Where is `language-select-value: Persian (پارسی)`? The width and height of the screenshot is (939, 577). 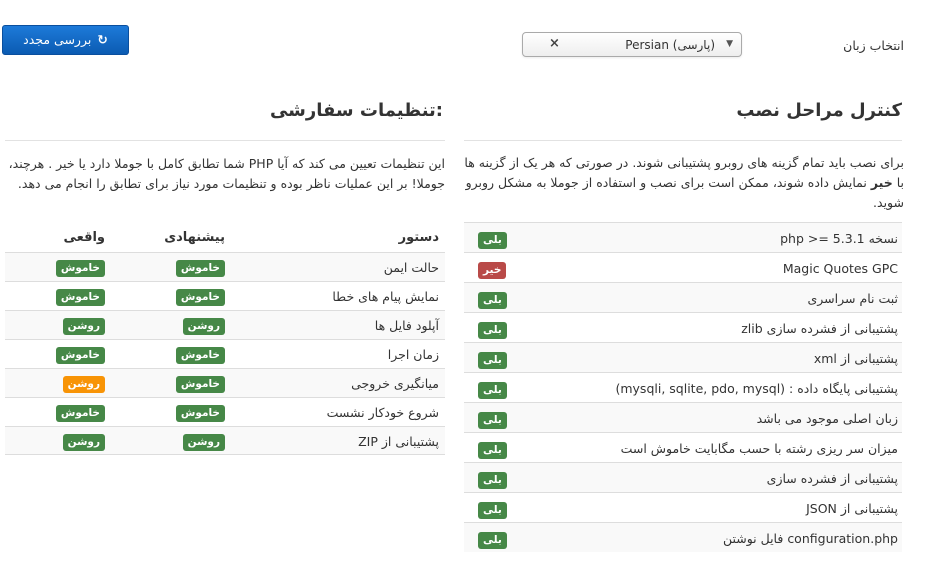
language-select-value: Persian (پارسی) is located at coordinates (670, 45).